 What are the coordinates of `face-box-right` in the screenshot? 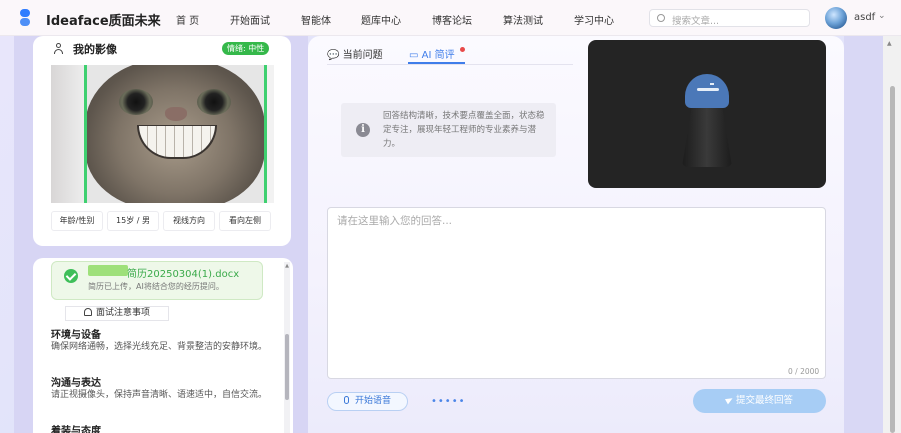 It's located at (265, 134).